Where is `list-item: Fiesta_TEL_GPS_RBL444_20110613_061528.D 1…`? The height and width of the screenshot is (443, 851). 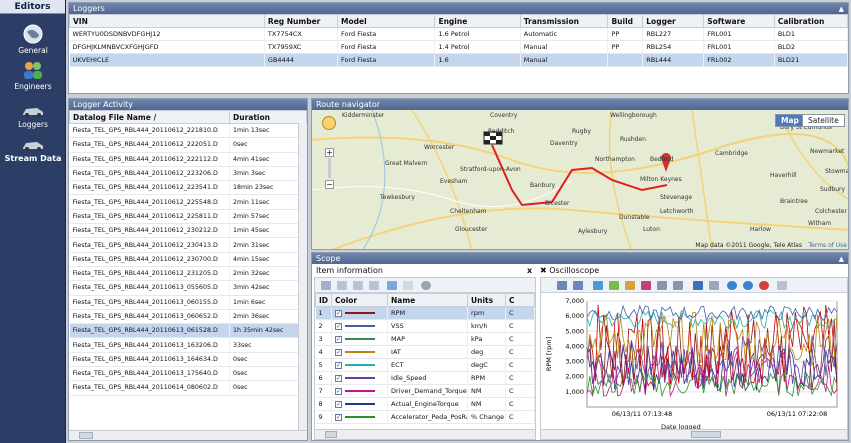 list-item: Fiesta_TEL_GPS_RBL444_20110613_061528.D 1… is located at coordinates (188, 331).